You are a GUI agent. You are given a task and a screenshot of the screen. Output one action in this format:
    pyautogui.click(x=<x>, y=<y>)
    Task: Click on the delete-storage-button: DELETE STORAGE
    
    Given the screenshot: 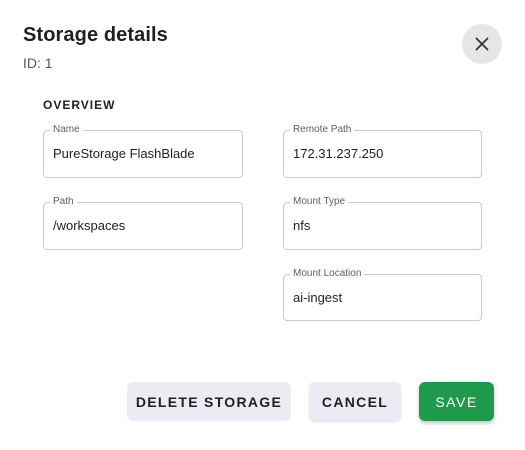 What is the action you would take?
    pyautogui.click(x=209, y=401)
    